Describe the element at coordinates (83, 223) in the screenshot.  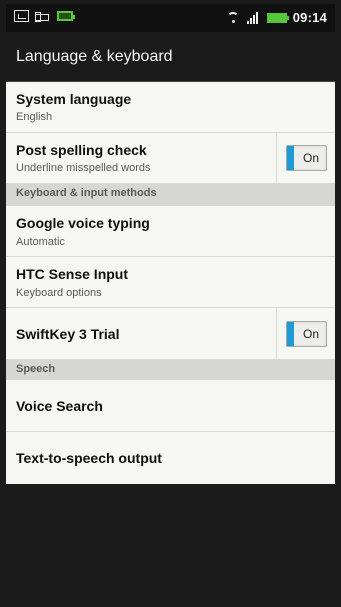
I see `google-voice-typing-title: Google voice typing` at that location.